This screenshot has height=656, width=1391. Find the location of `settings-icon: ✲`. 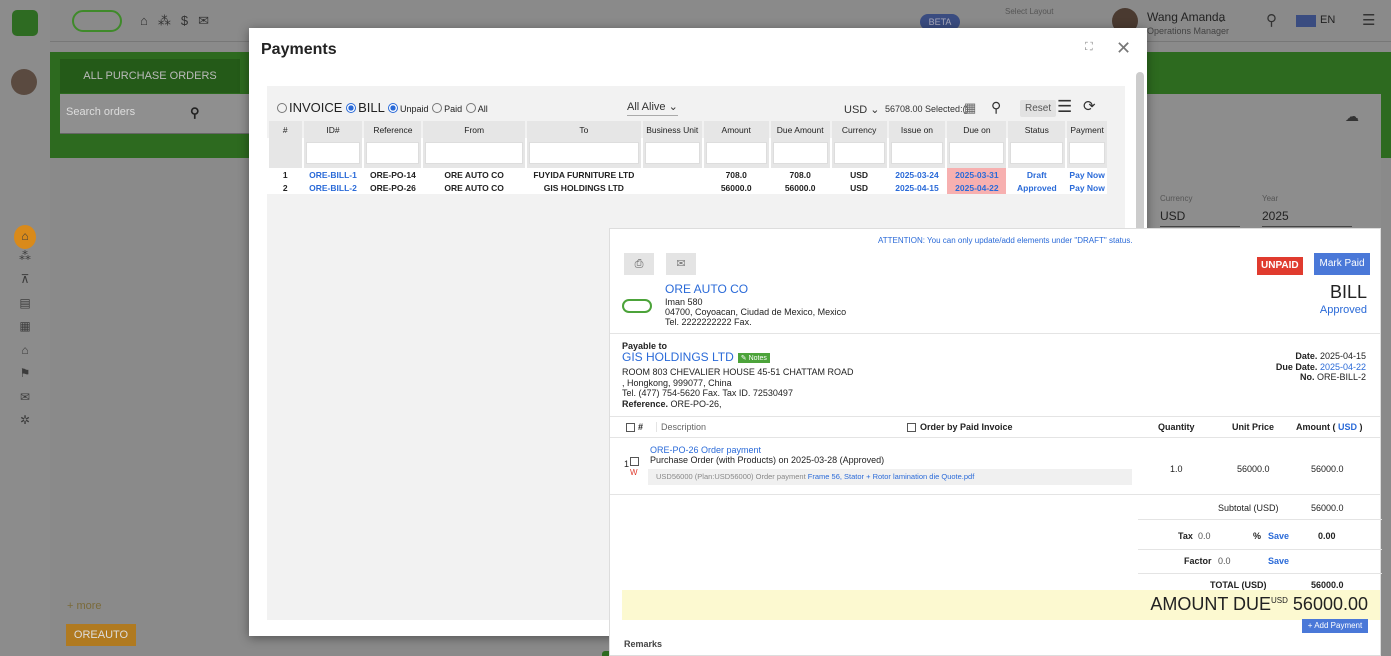

settings-icon: ✲ is located at coordinates (25, 425).